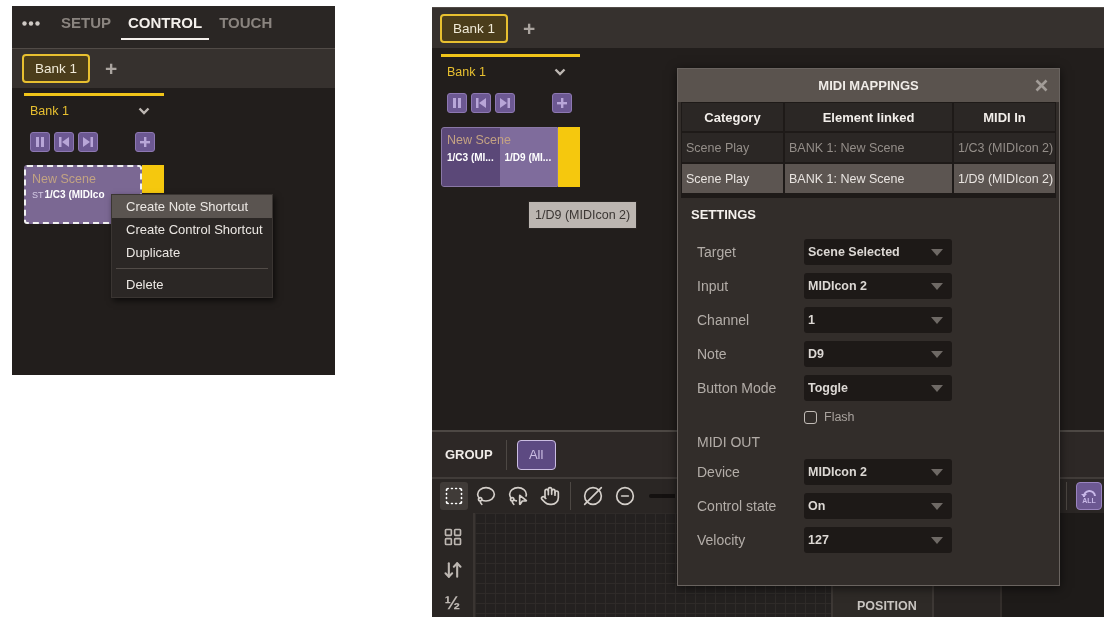  What do you see at coordinates (31, 23) in the screenshot?
I see `more-icon` at bounding box center [31, 23].